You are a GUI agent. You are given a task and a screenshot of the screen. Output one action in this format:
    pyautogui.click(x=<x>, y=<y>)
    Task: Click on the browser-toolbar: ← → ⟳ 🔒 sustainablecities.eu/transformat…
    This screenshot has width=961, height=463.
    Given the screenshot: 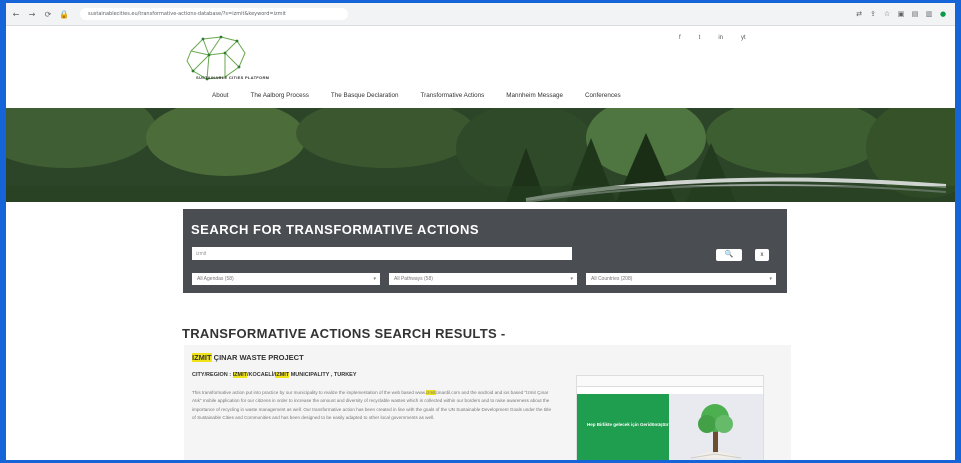 What is the action you would take?
    pyautogui.click(x=480, y=14)
    